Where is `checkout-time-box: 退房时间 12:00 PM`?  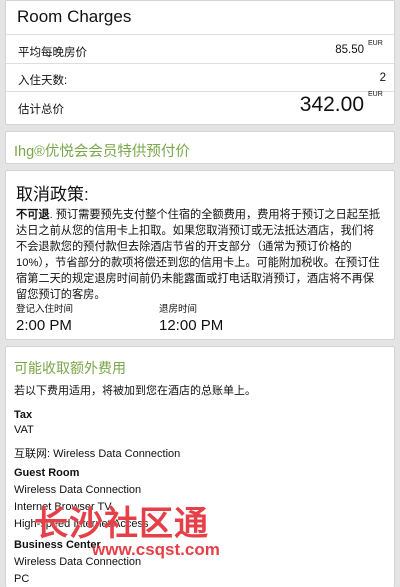 checkout-time-box: 退房时间 12:00 PM is located at coordinates (191, 317).